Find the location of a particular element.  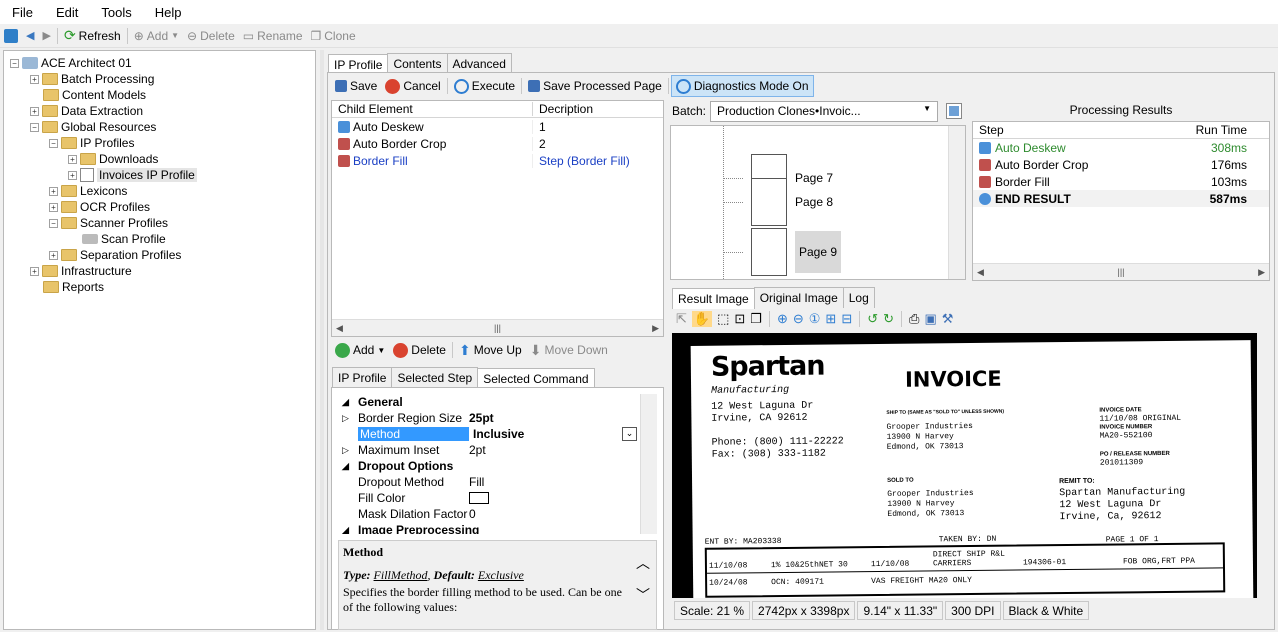

tree-node-root: − ACE Architect 01 is located at coordinates (71, 63).